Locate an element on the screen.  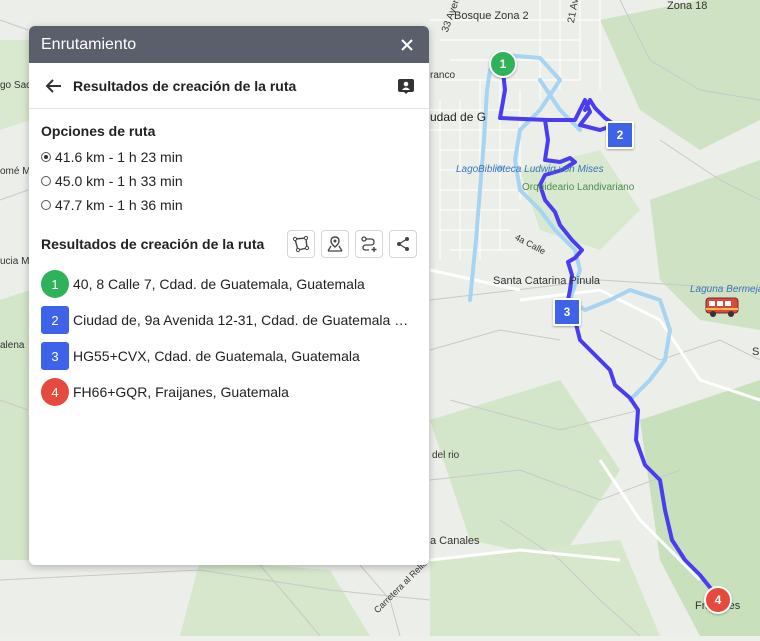
sub-header: Resultados de creación de la ruta is located at coordinates (229, 86).